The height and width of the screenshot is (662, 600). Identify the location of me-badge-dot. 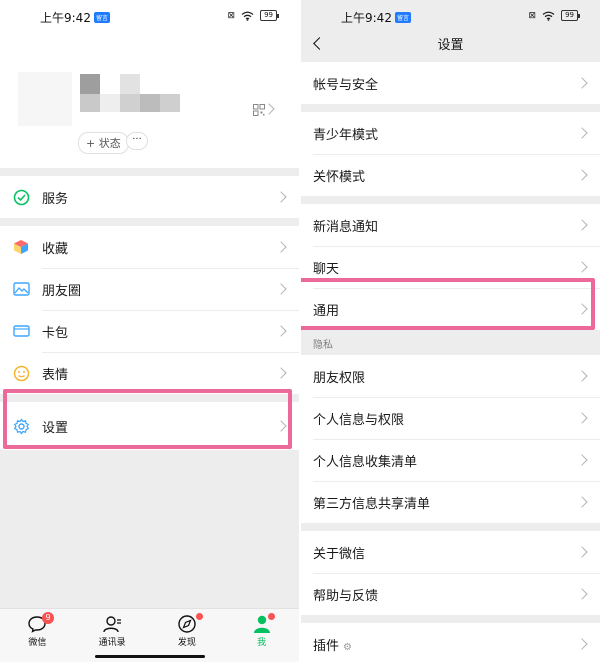
(272, 616).